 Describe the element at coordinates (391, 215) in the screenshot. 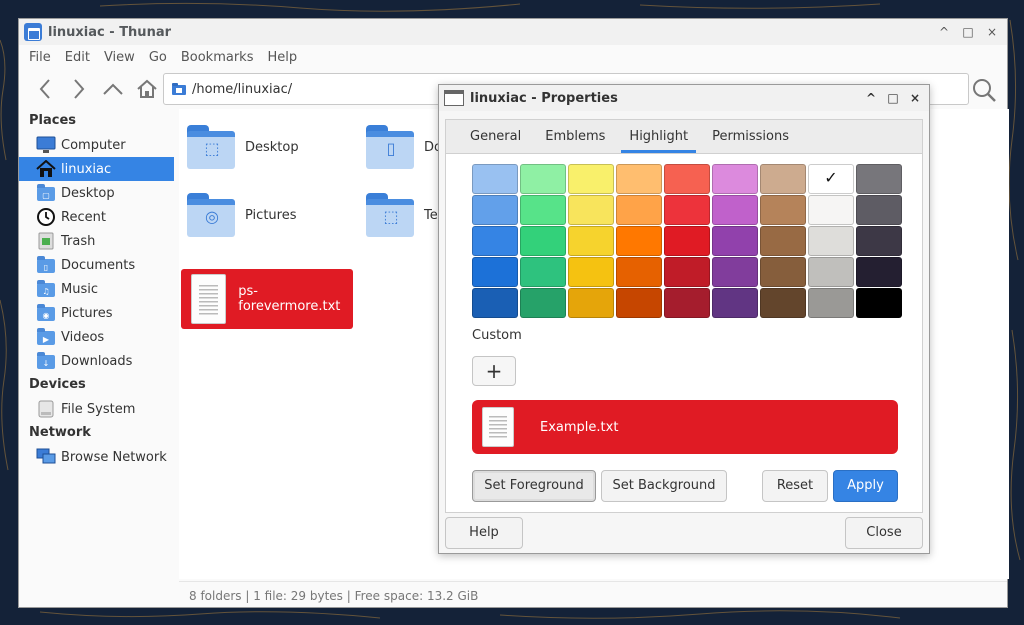

I see `templates-folder-icon: ⬚` at that location.